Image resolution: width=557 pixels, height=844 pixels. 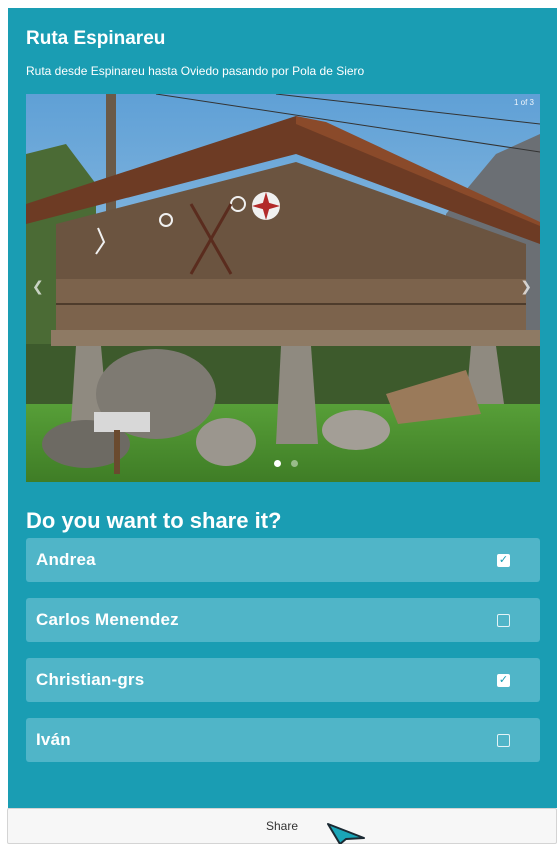 What do you see at coordinates (286, 463) in the screenshot?
I see `carousel-dots` at bounding box center [286, 463].